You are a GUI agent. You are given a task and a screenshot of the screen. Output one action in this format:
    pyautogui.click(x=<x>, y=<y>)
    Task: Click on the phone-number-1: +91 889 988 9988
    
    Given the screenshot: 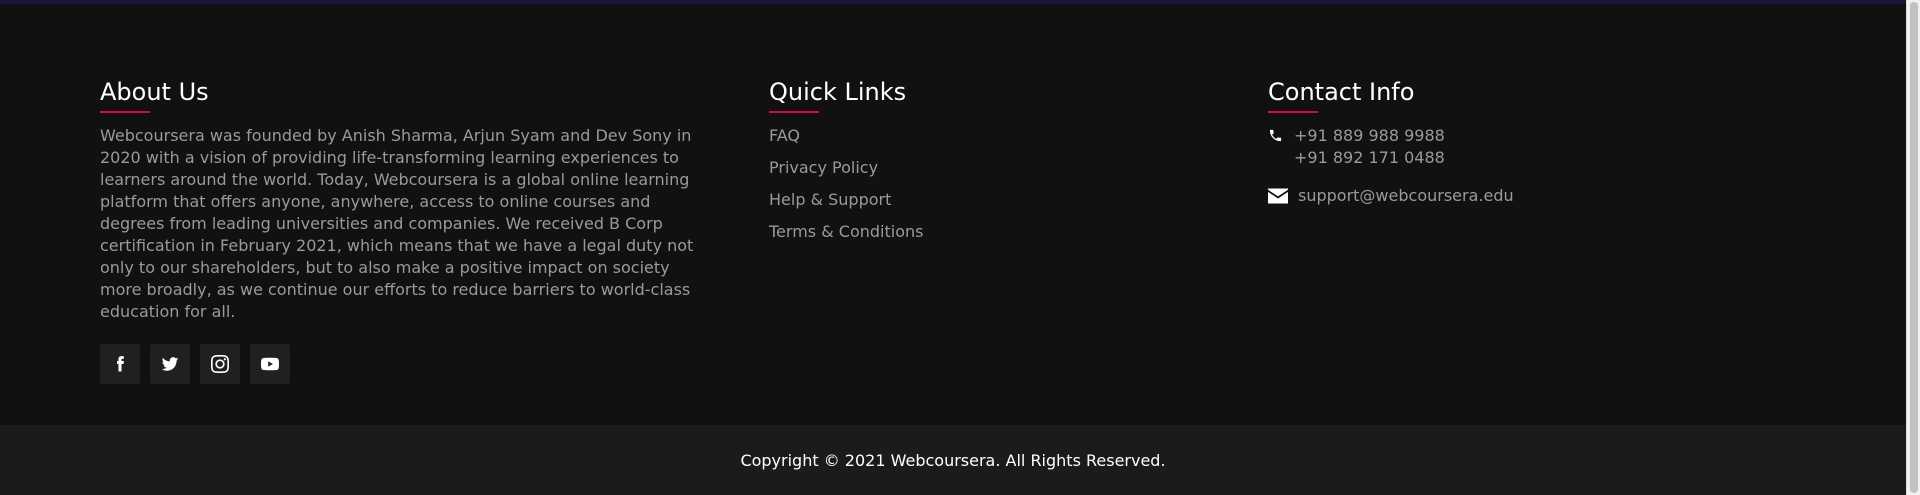 What is the action you would take?
    pyautogui.click(x=1369, y=136)
    